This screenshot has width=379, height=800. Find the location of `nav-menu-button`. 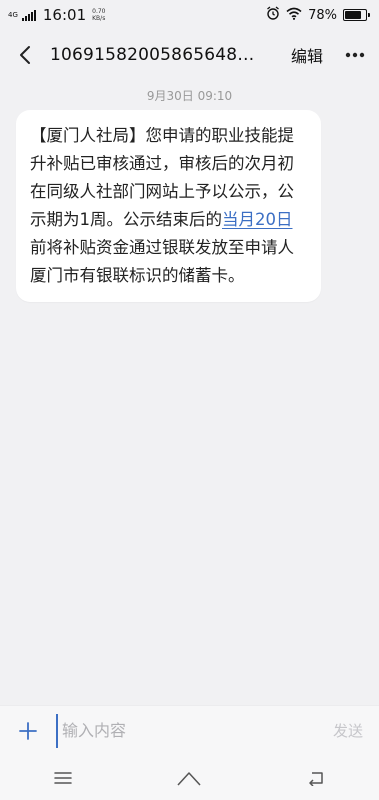

nav-menu-button is located at coordinates (63, 778).